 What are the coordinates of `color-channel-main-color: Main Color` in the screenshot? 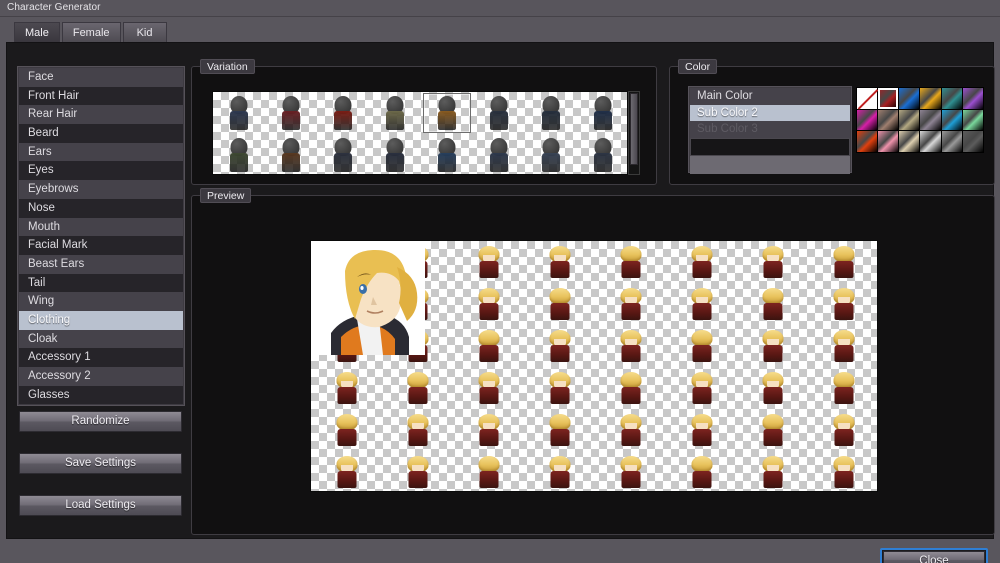 It's located at (770, 96).